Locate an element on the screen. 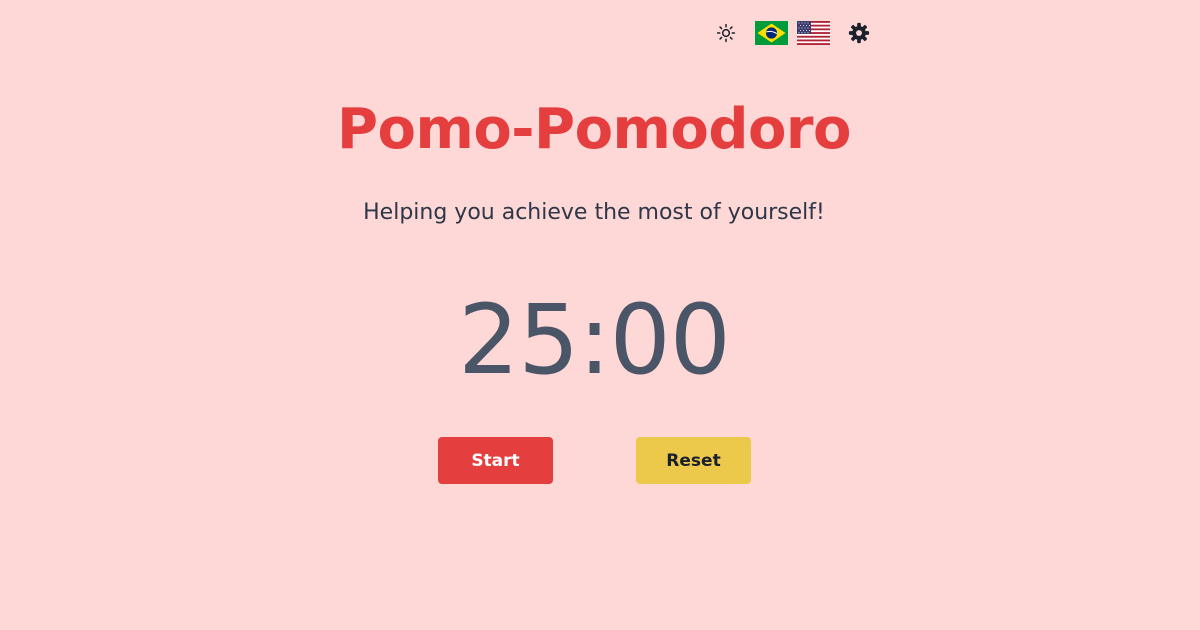  usa-flag-icon is located at coordinates (813, 33).